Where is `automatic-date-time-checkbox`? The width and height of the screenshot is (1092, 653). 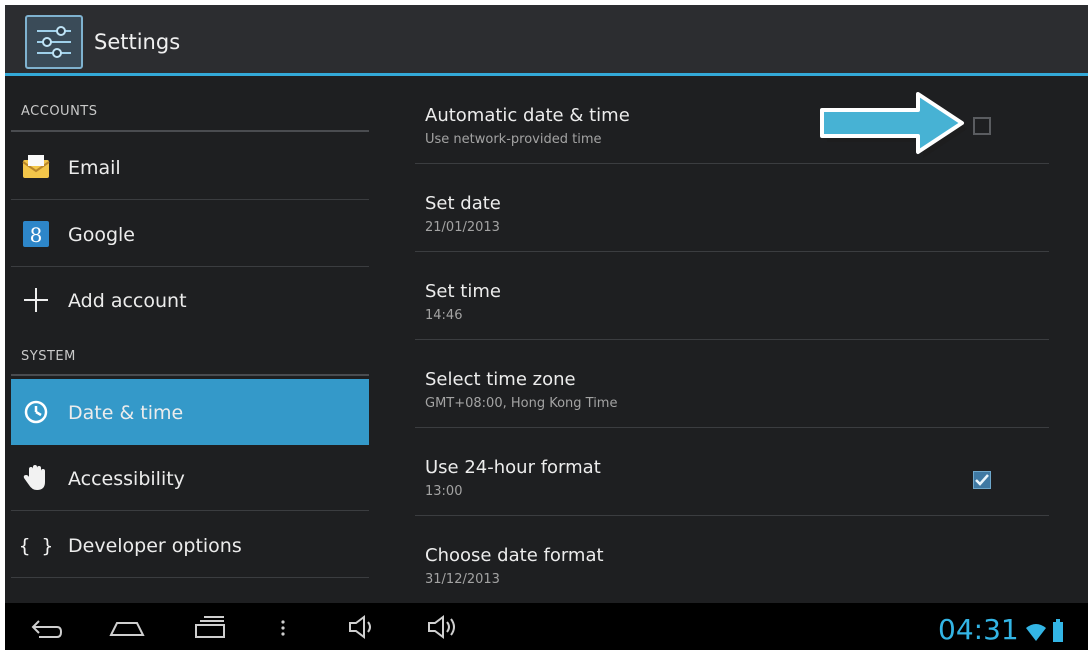 automatic-date-time-checkbox is located at coordinates (982, 126).